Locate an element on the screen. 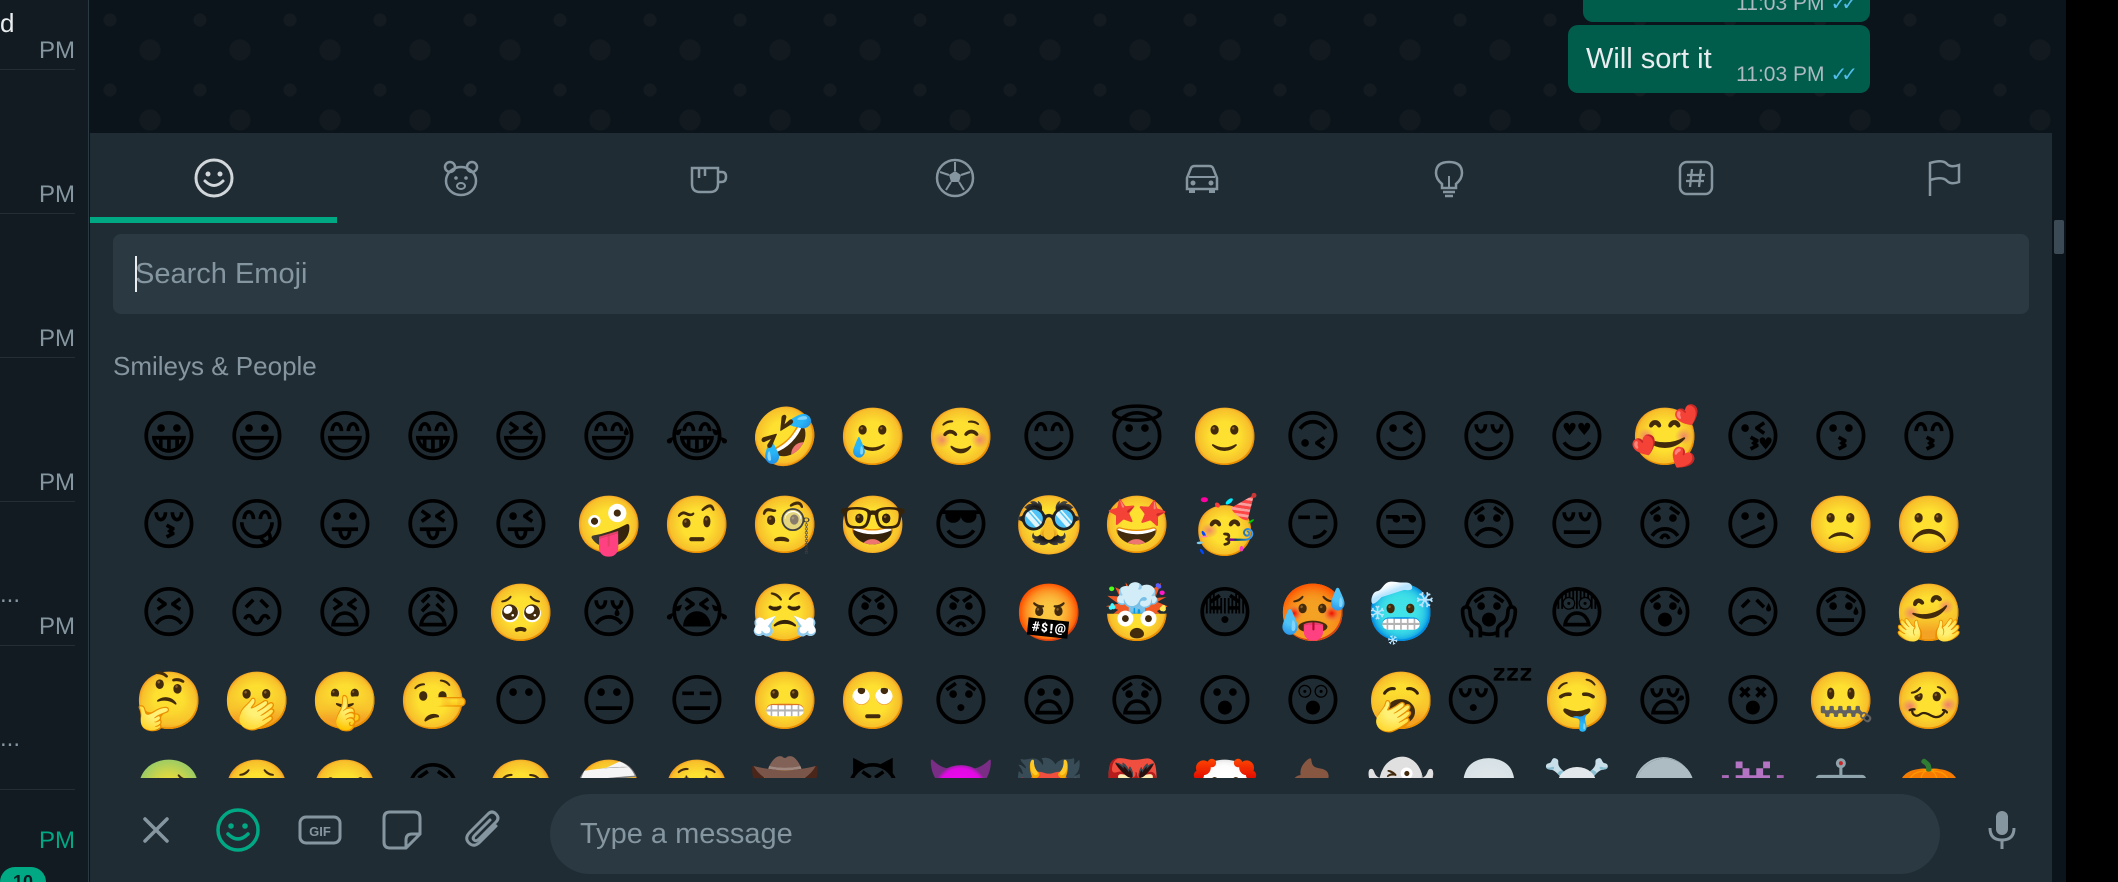  emoji-button: 💀 is located at coordinates (1489, 762).